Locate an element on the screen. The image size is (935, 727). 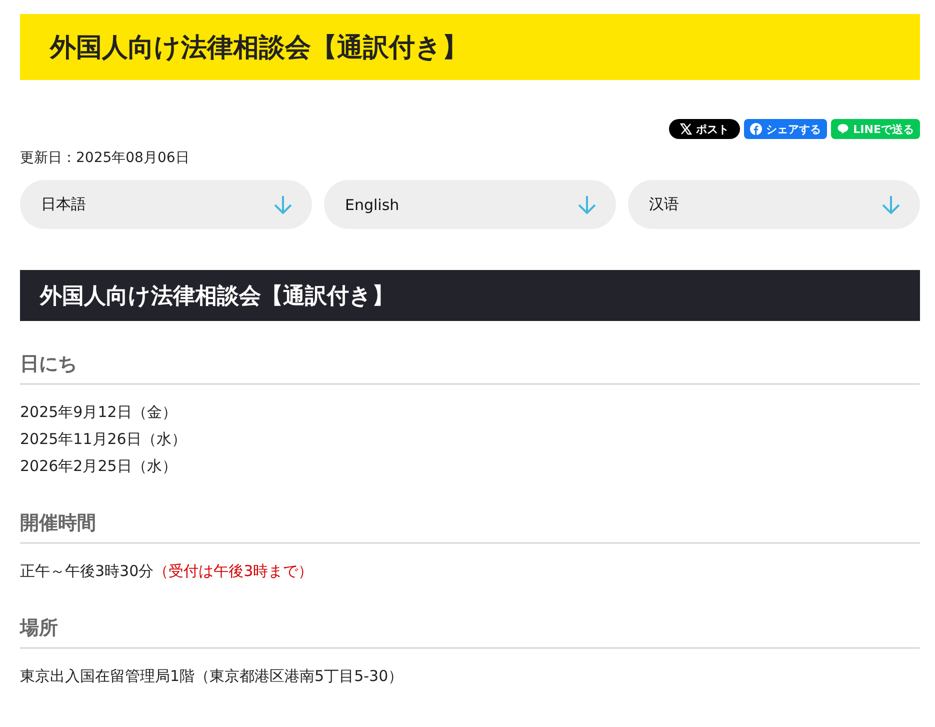
language-link: 日本語 is located at coordinates (166, 204).